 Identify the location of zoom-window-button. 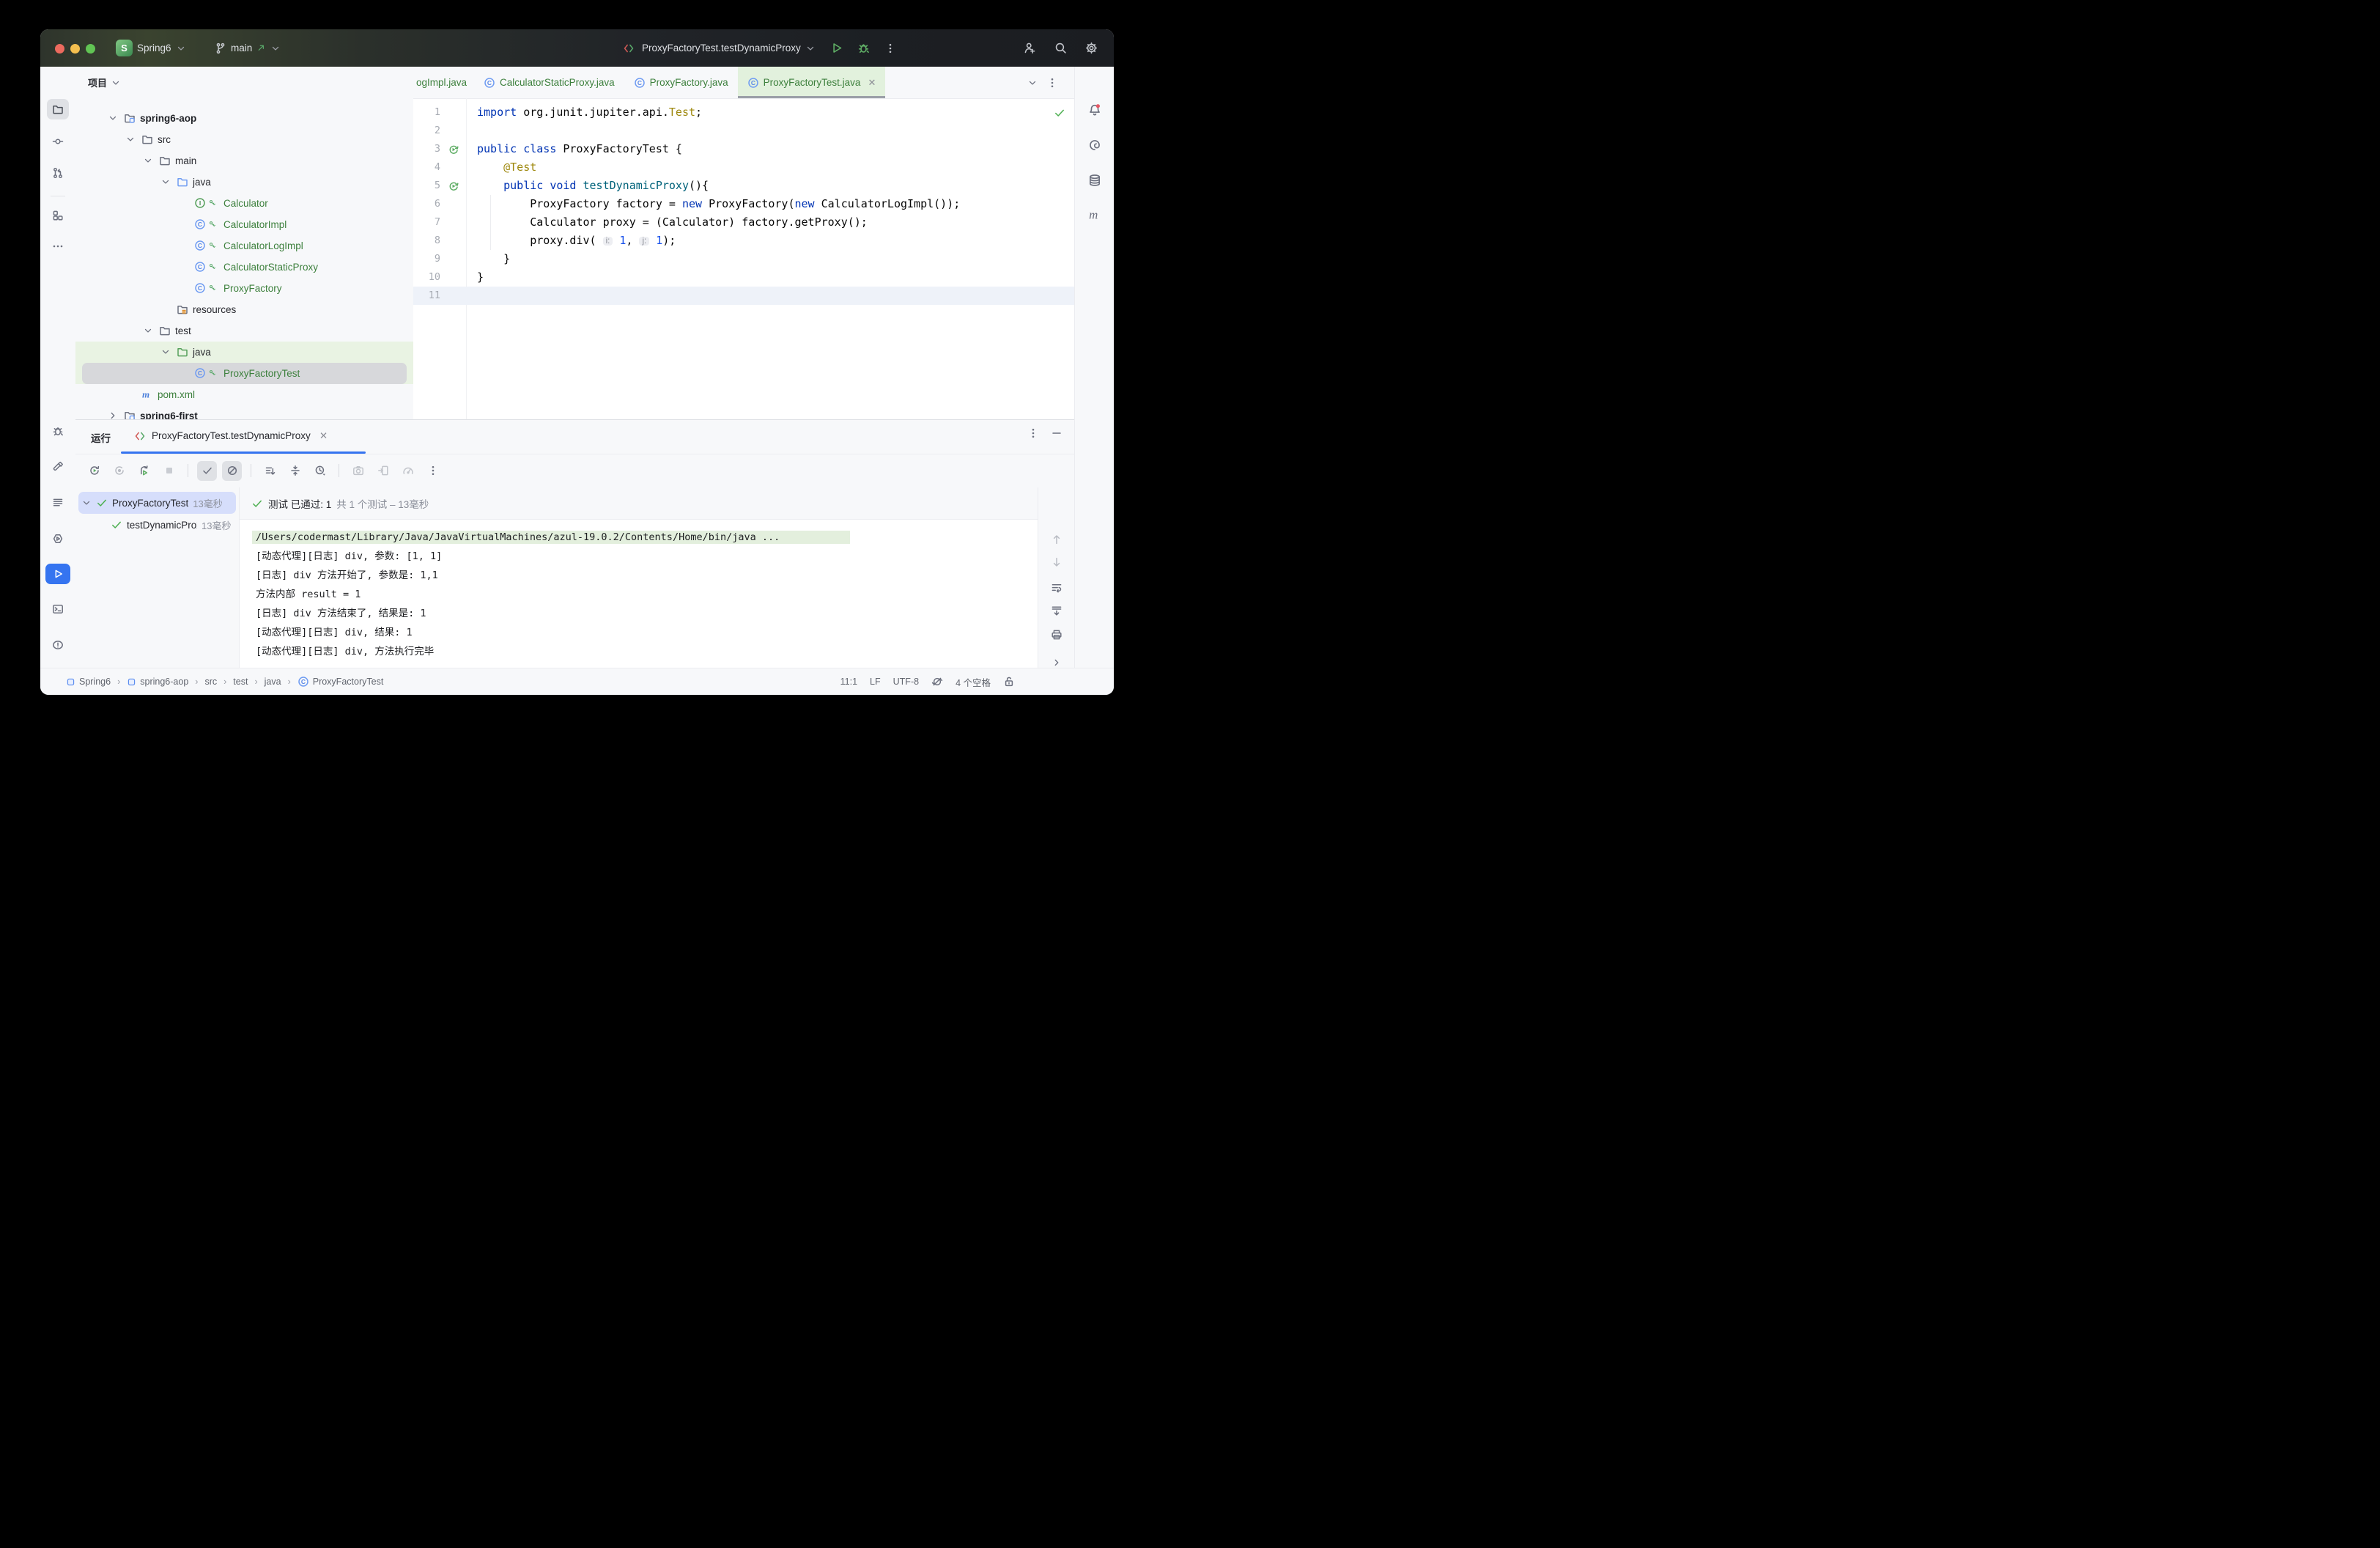
(90, 49).